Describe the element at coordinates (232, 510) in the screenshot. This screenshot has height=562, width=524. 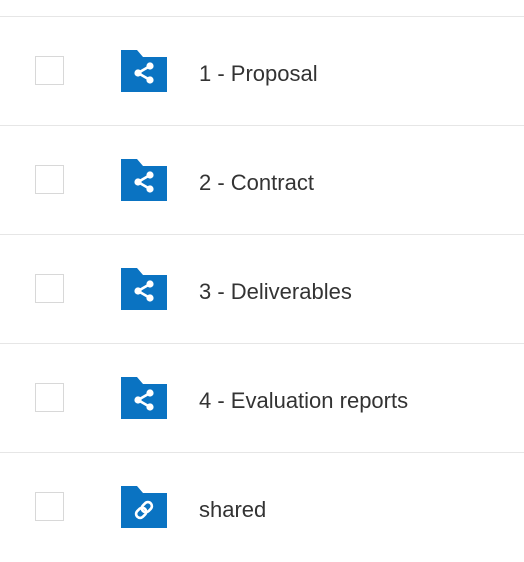
I see `folder-name: shared` at that location.